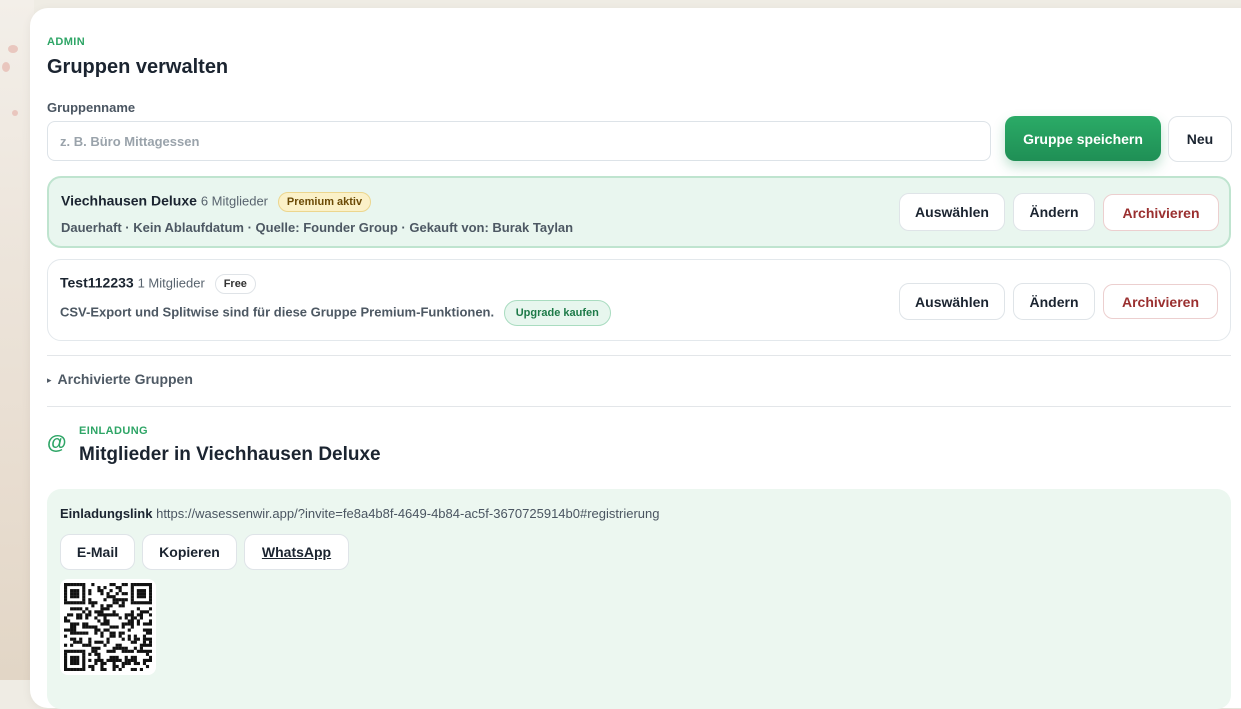 The height and width of the screenshot is (709, 1241). I want to click on upgrade-button: Upgrade kaufen, so click(557, 313).